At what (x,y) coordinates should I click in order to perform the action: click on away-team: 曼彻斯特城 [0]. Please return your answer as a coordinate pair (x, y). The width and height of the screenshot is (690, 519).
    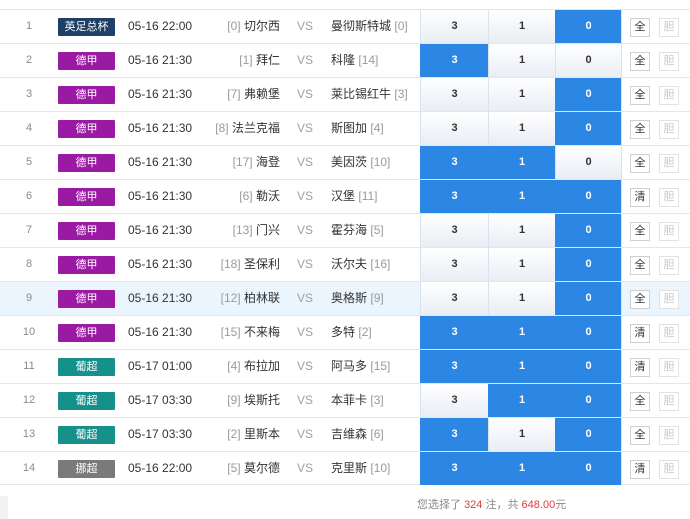
    Looking at the image, I should click on (376, 26).